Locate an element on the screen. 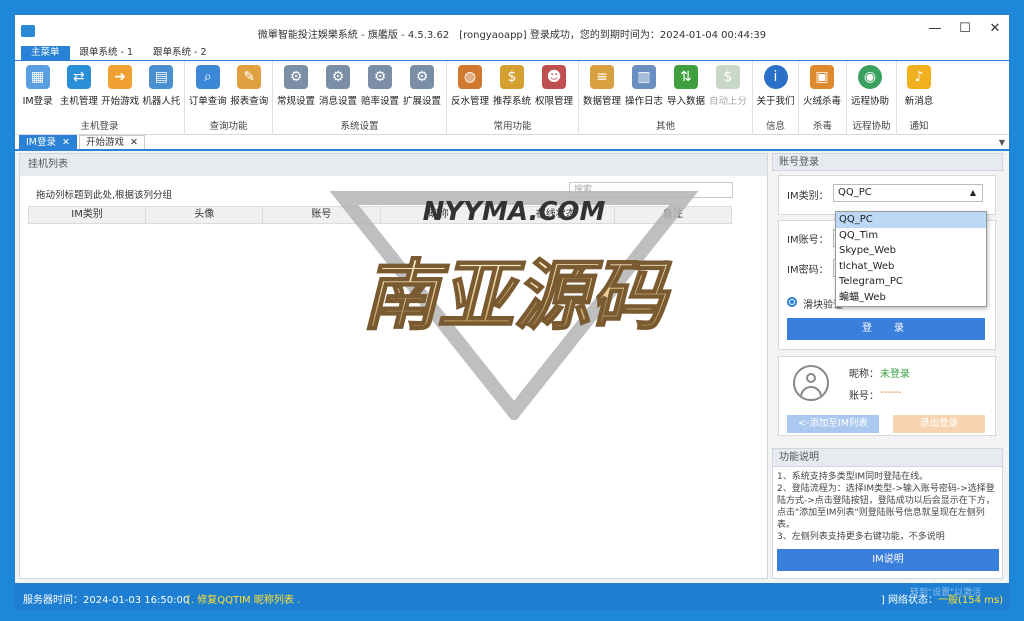 The image size is (1024, 621). import-arrows-icon: ⇅ is located at coordinates (686, 77).